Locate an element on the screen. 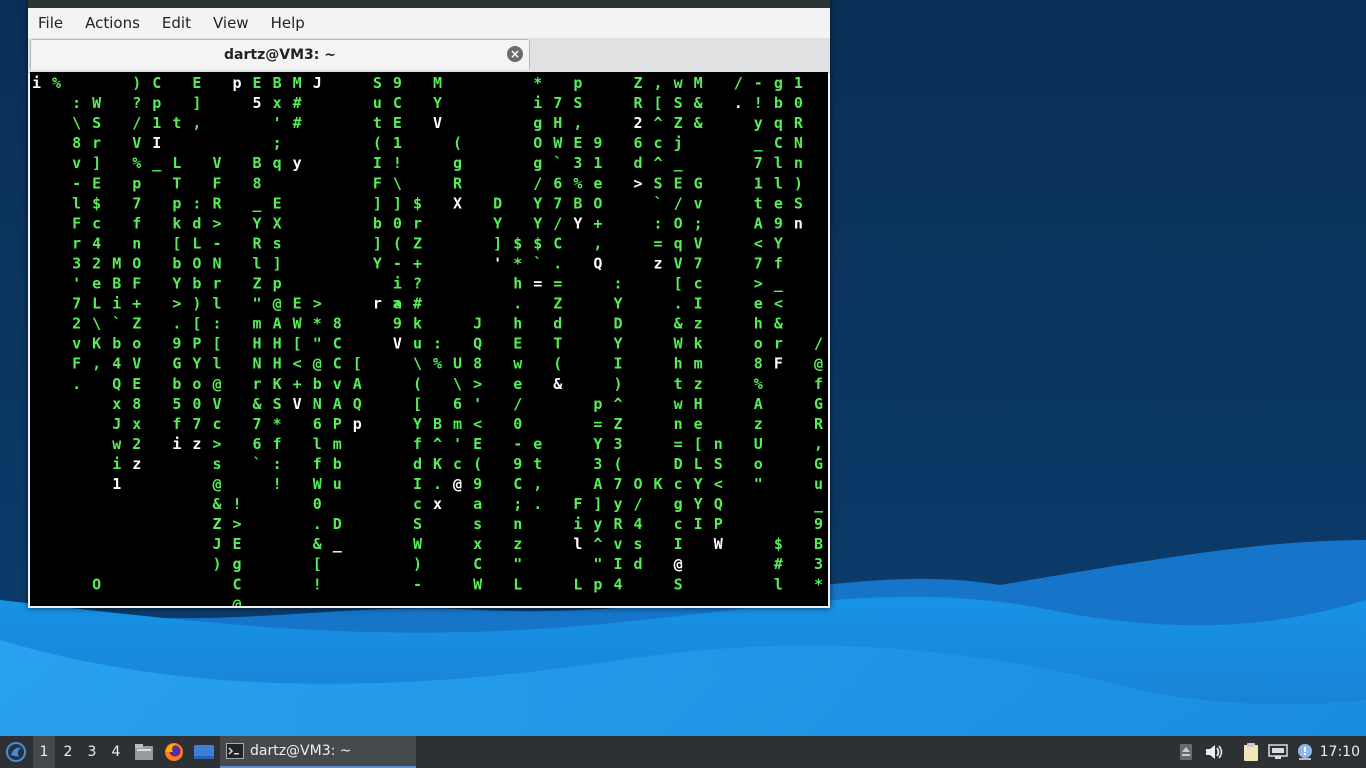 Image resolution: width=1366 pixels, height=768 pixels. network-icon is located at coordinates (1278, 752).